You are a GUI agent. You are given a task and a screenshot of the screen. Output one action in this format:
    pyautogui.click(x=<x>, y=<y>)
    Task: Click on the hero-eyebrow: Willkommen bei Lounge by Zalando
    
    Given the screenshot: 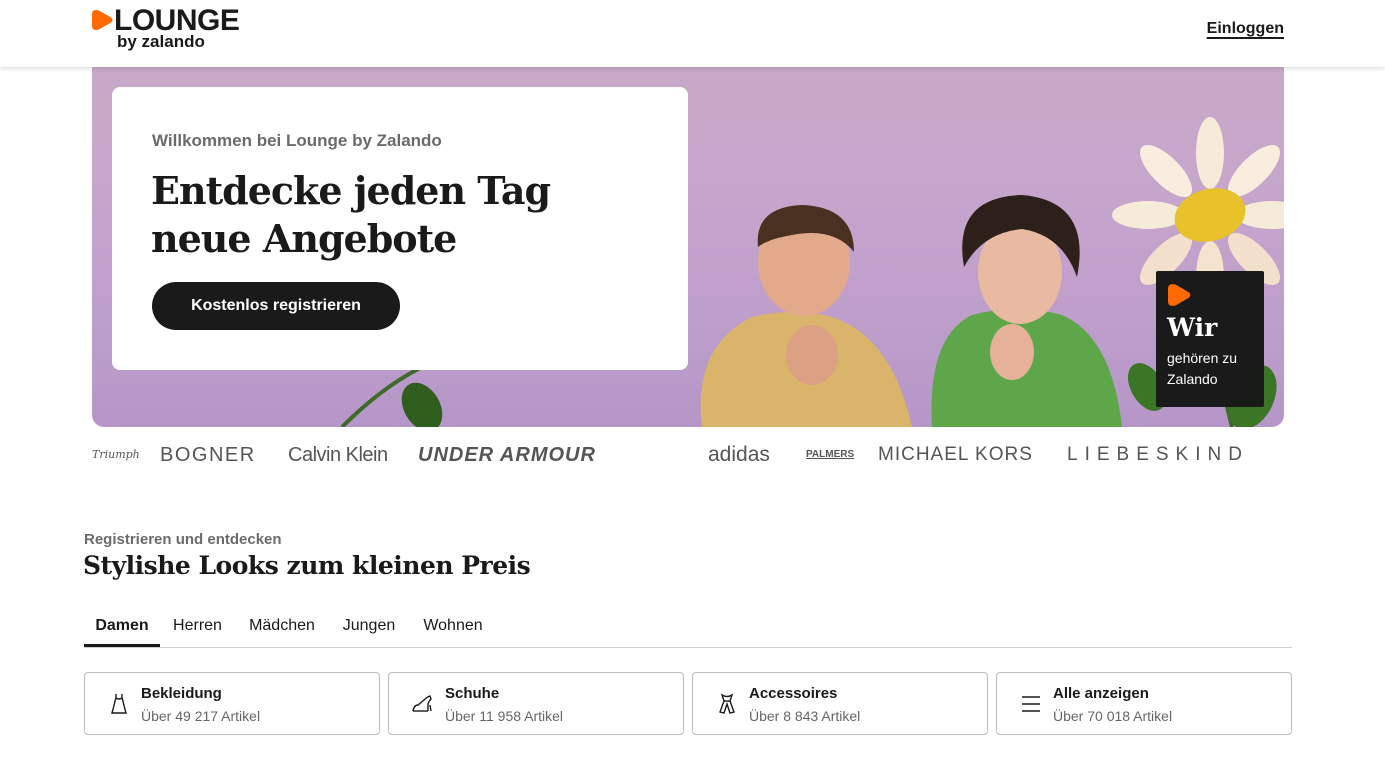 What is the action you would take?
    pyautogui.click(x=297, y=140)
    